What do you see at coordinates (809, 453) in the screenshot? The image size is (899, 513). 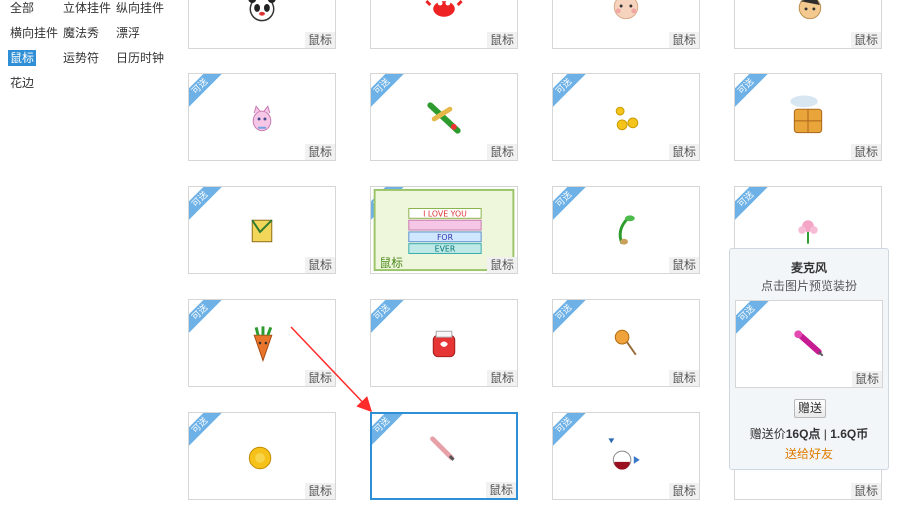 I see `send-to-friend-link: 送给好友` at bounding box center [809, 453].